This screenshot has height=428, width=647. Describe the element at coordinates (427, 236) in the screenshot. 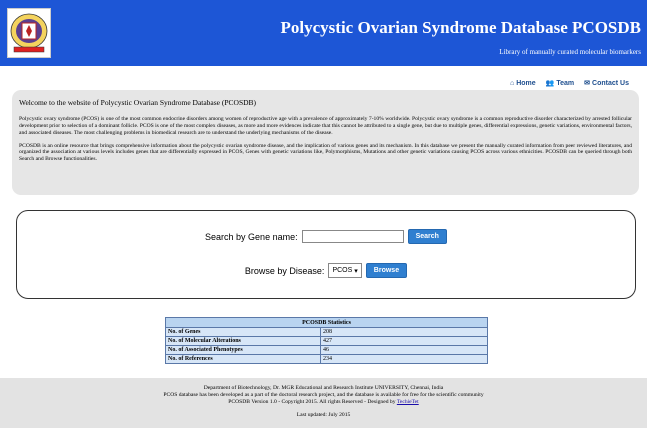

I see `search-button: Search` at that location.